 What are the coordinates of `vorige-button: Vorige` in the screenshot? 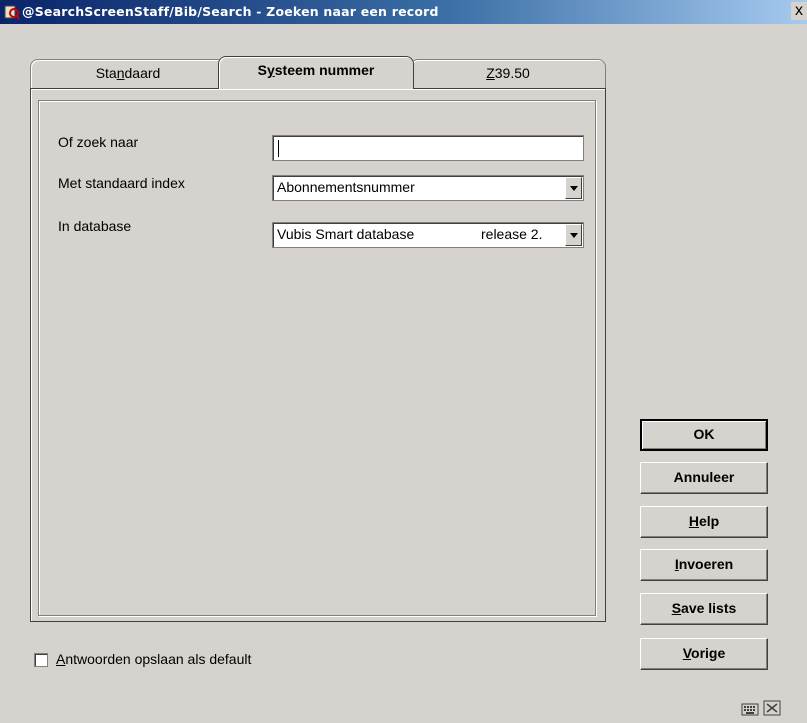 It's located at (704, 654).